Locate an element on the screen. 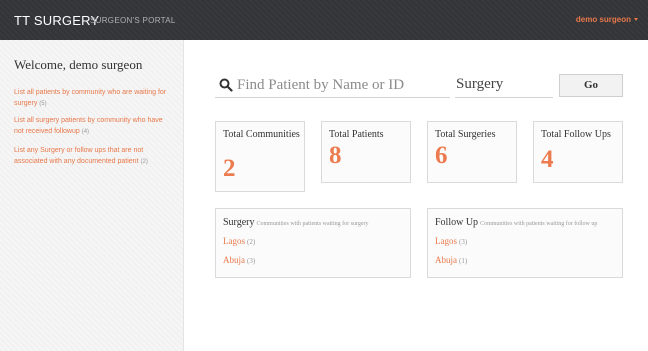 This screenshot has width=648, height=351. panel-title: Follow Up is located at coordinates (457, 222).